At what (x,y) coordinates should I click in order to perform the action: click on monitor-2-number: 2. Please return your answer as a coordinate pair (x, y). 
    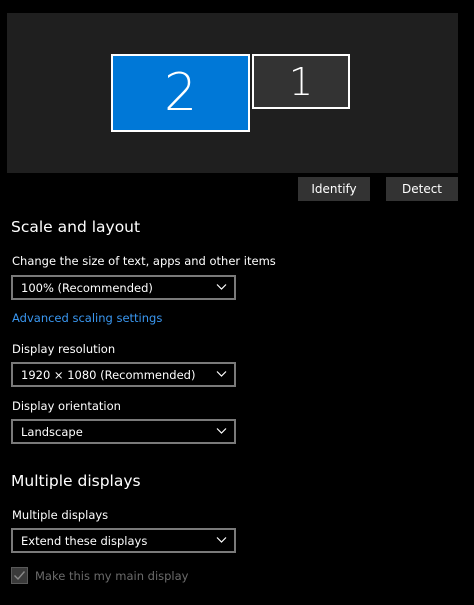
    Looking at the image, I should click on (180, 93).